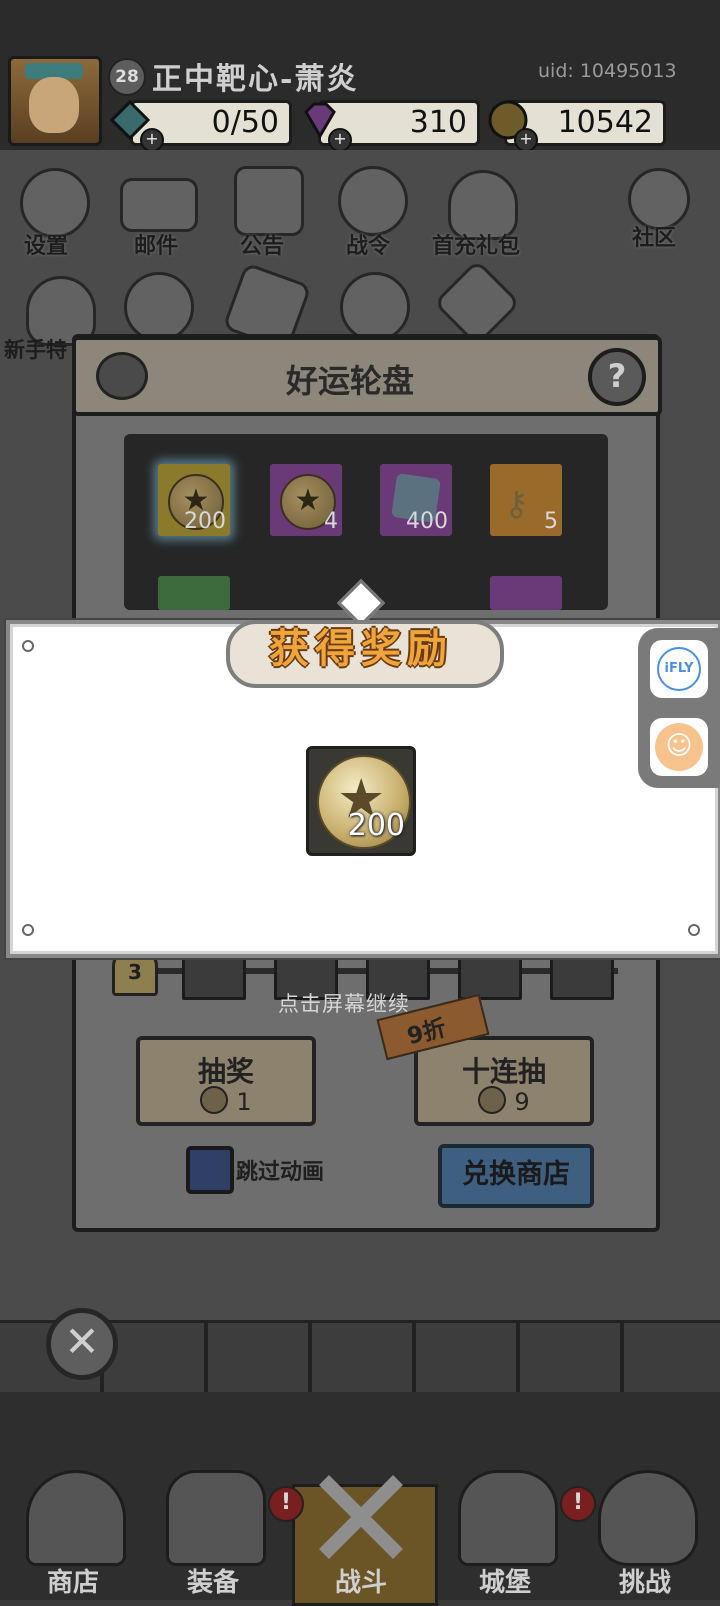 Image resolution: width=720 pixels, height=1606 pixels. Describe the element at coordinates (427, 521) in the screenshot. I see `prize-count: 400` at that location.